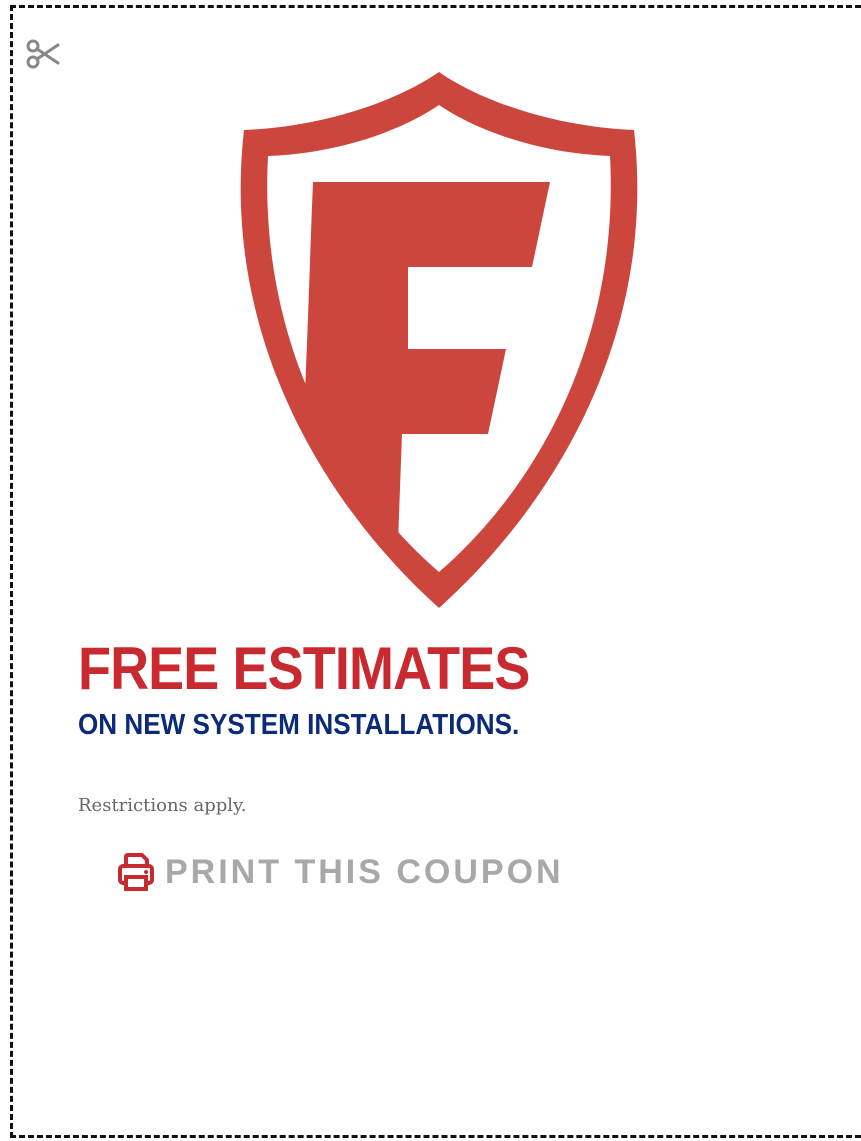 The width and height of the screenshot is (861, 1141). Describe the element at coordinates (43, 54) in the screenshot. I see `scissors-icon` at that location.